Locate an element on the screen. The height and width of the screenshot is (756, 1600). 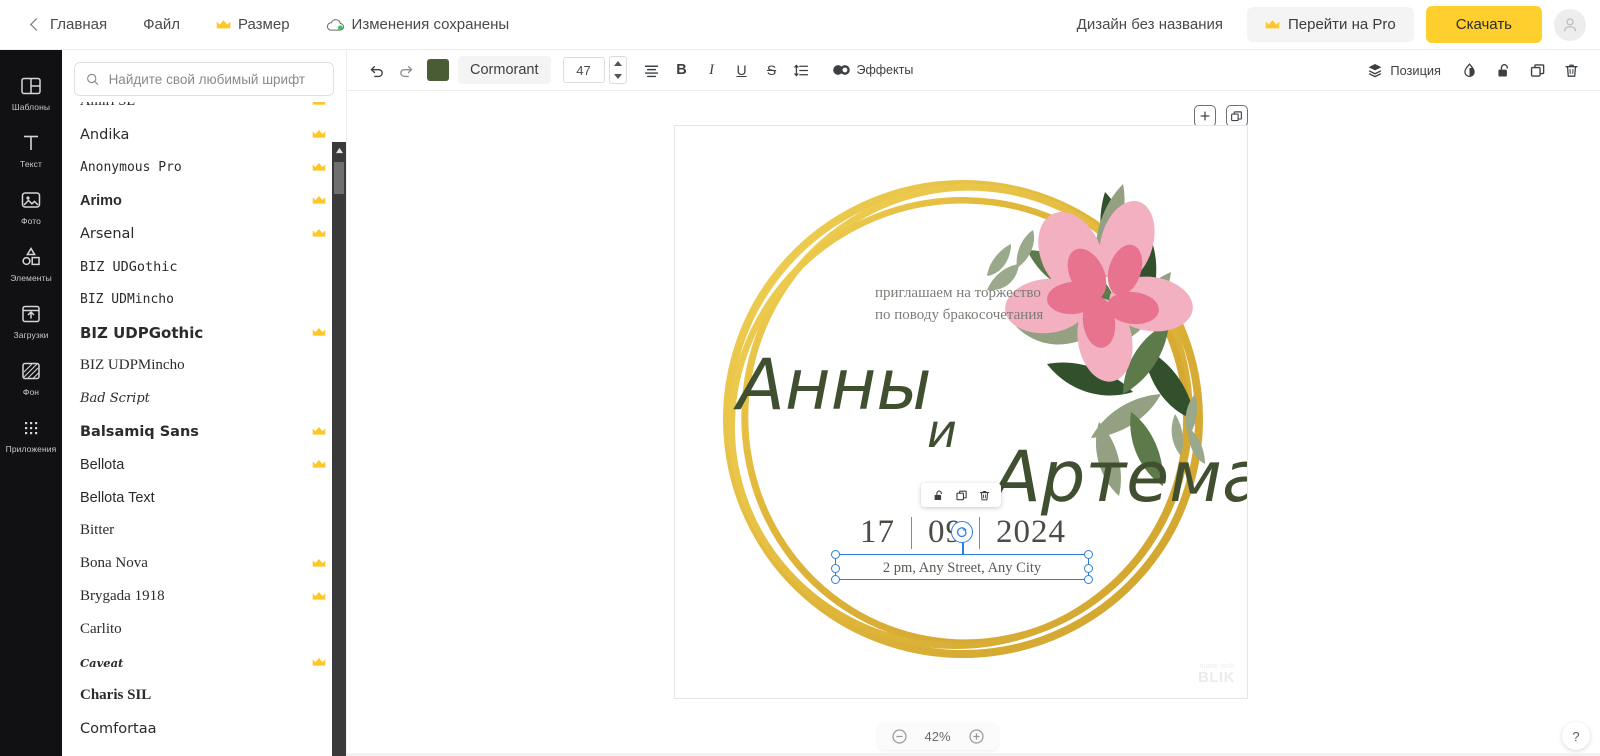
sidebar-item-elements: Элементы is located at coordinates (31, 263).